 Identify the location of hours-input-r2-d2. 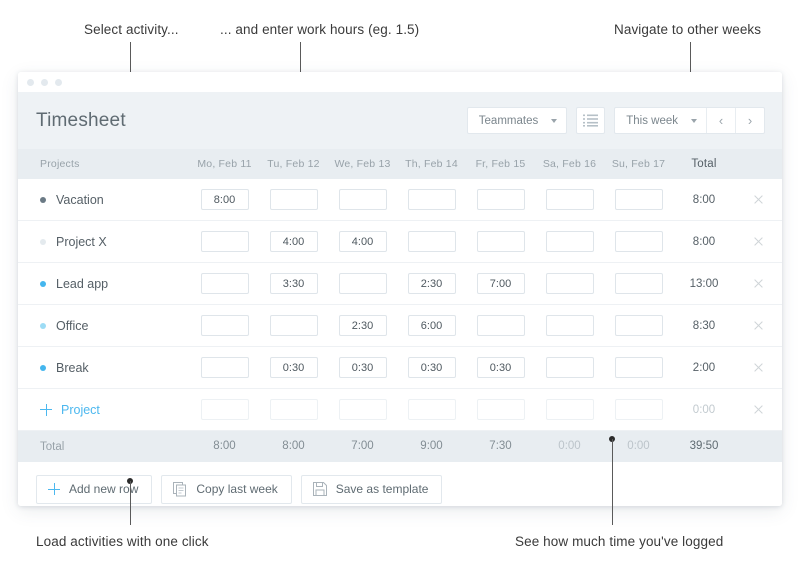
(362, 283).